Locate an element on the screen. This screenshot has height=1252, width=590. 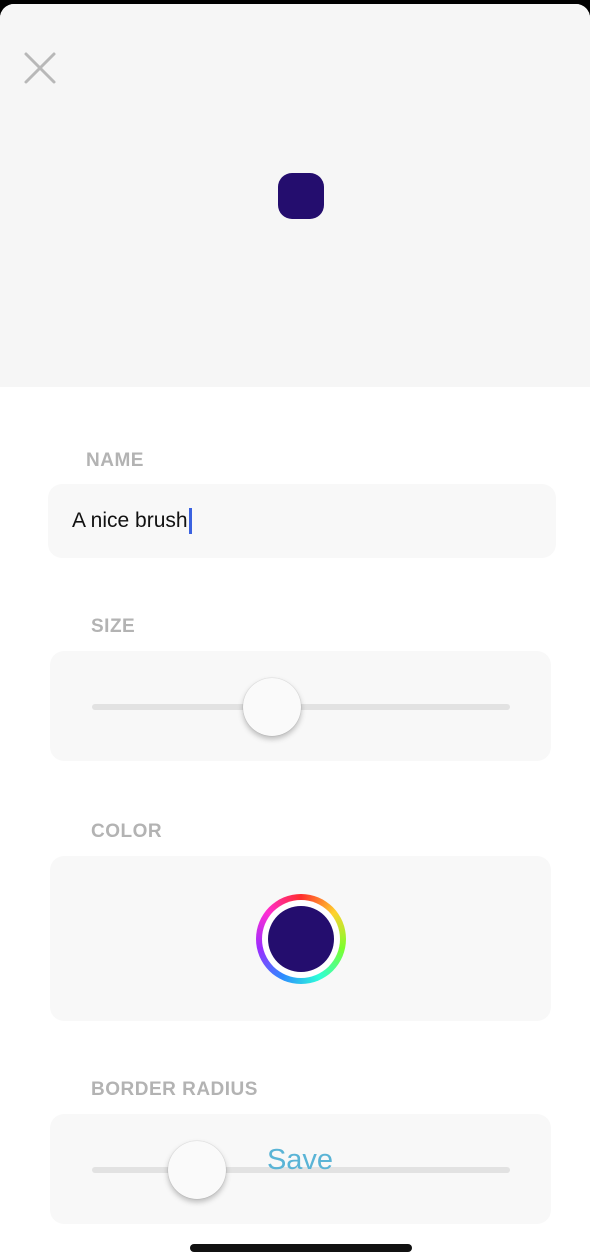
size-slider-card is located at coordinates (300, 706).